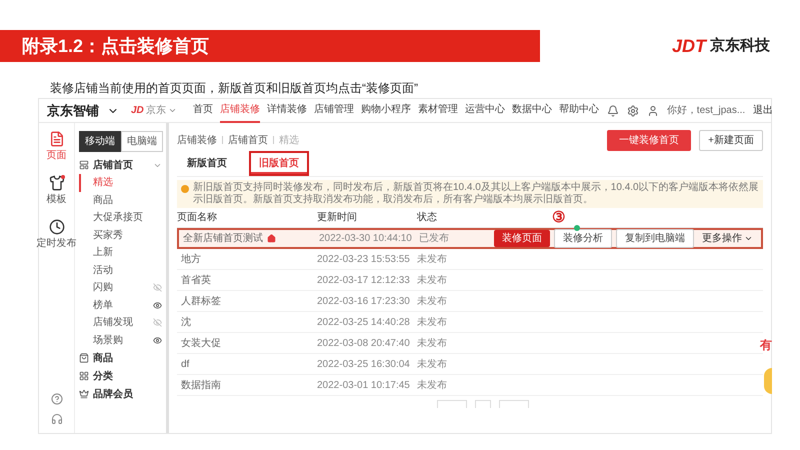  I want to click on table-row: 首省英 2022-03-17 12:12:33 未发布, so click(470, 280).